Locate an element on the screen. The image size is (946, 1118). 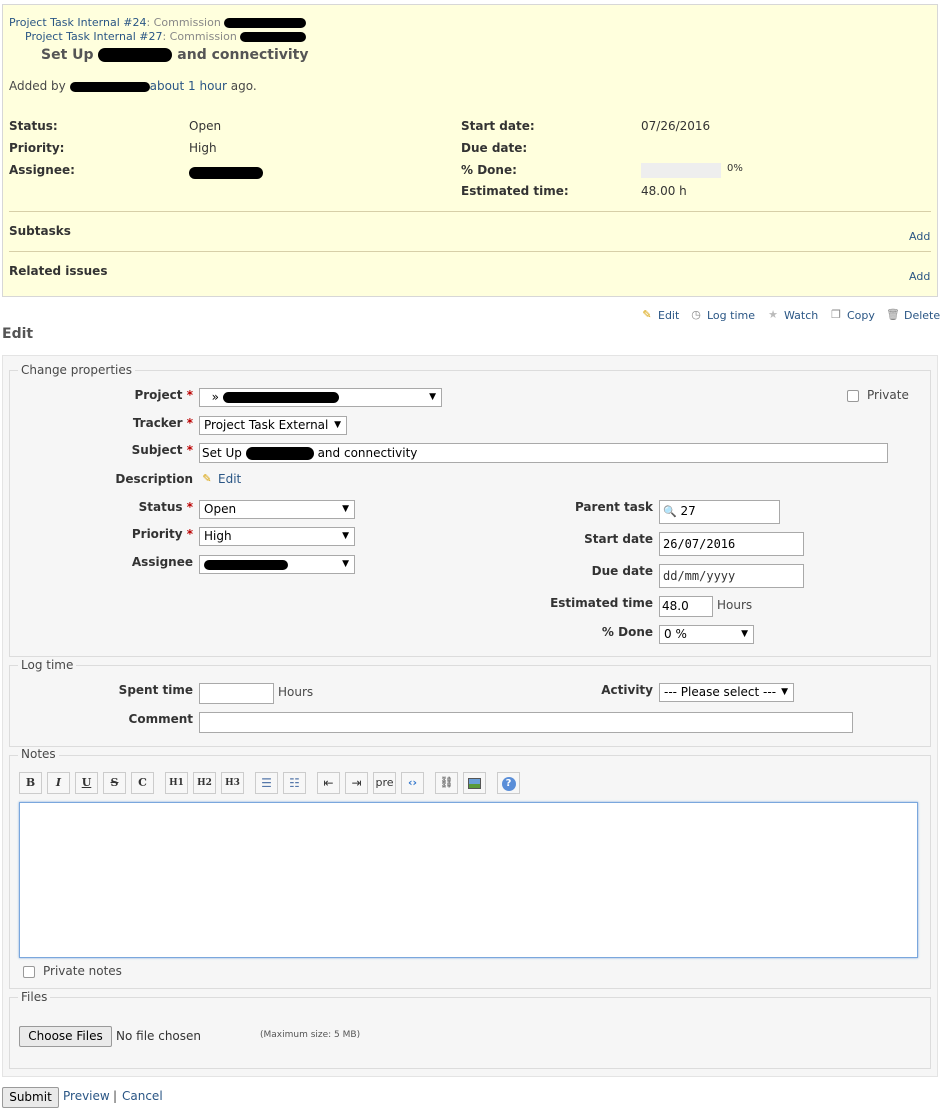
cancel-link: Cancel is located at coordinates (142, 1096).